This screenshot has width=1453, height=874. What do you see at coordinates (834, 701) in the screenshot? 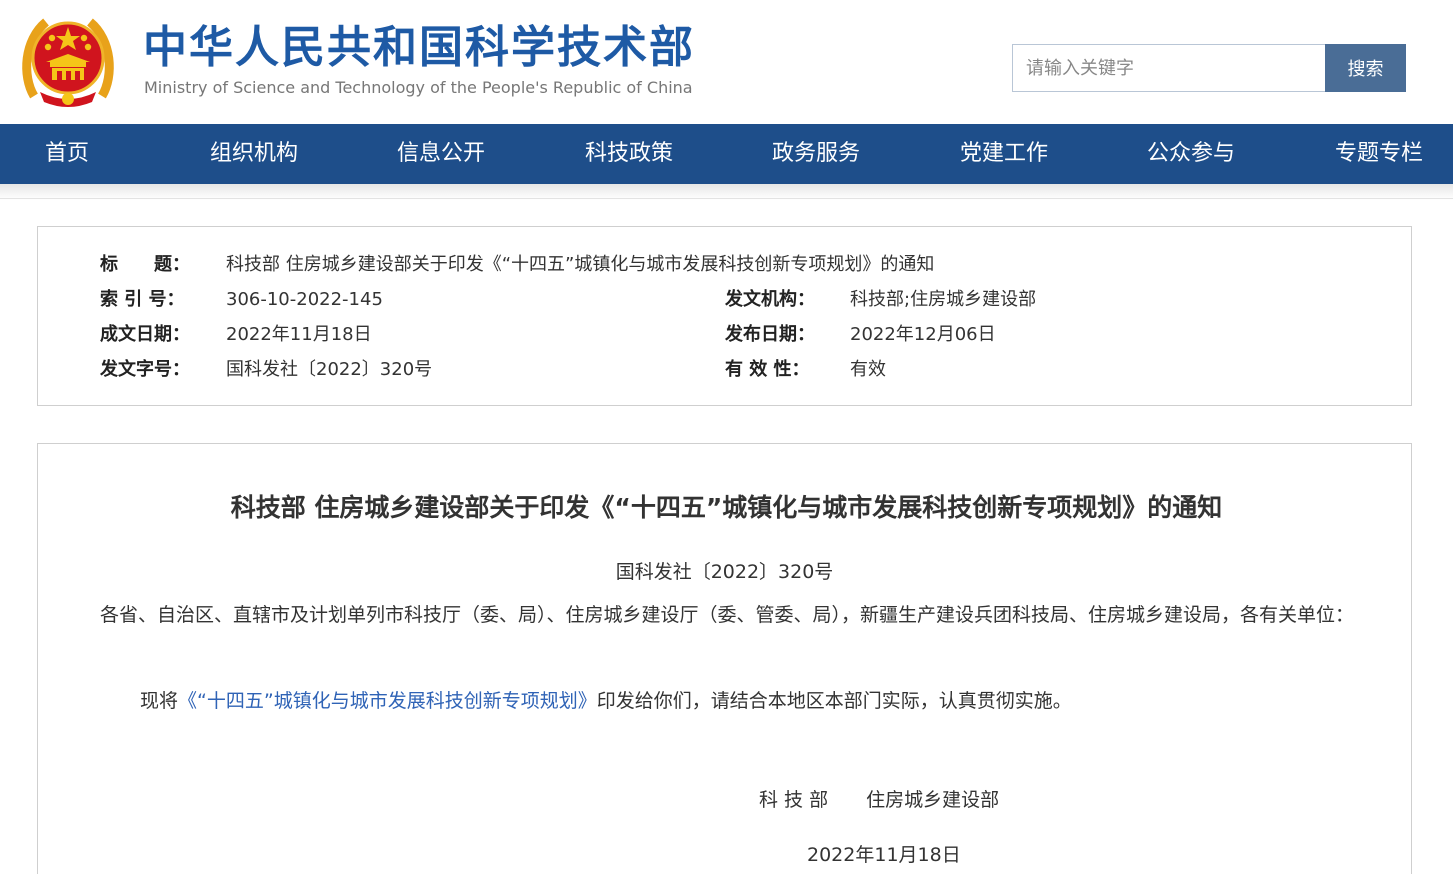
I see `body-suffix: 印发给你们，请结合本地区本部门实际，认真贯彻实施。` at bounding box center [834, 701].